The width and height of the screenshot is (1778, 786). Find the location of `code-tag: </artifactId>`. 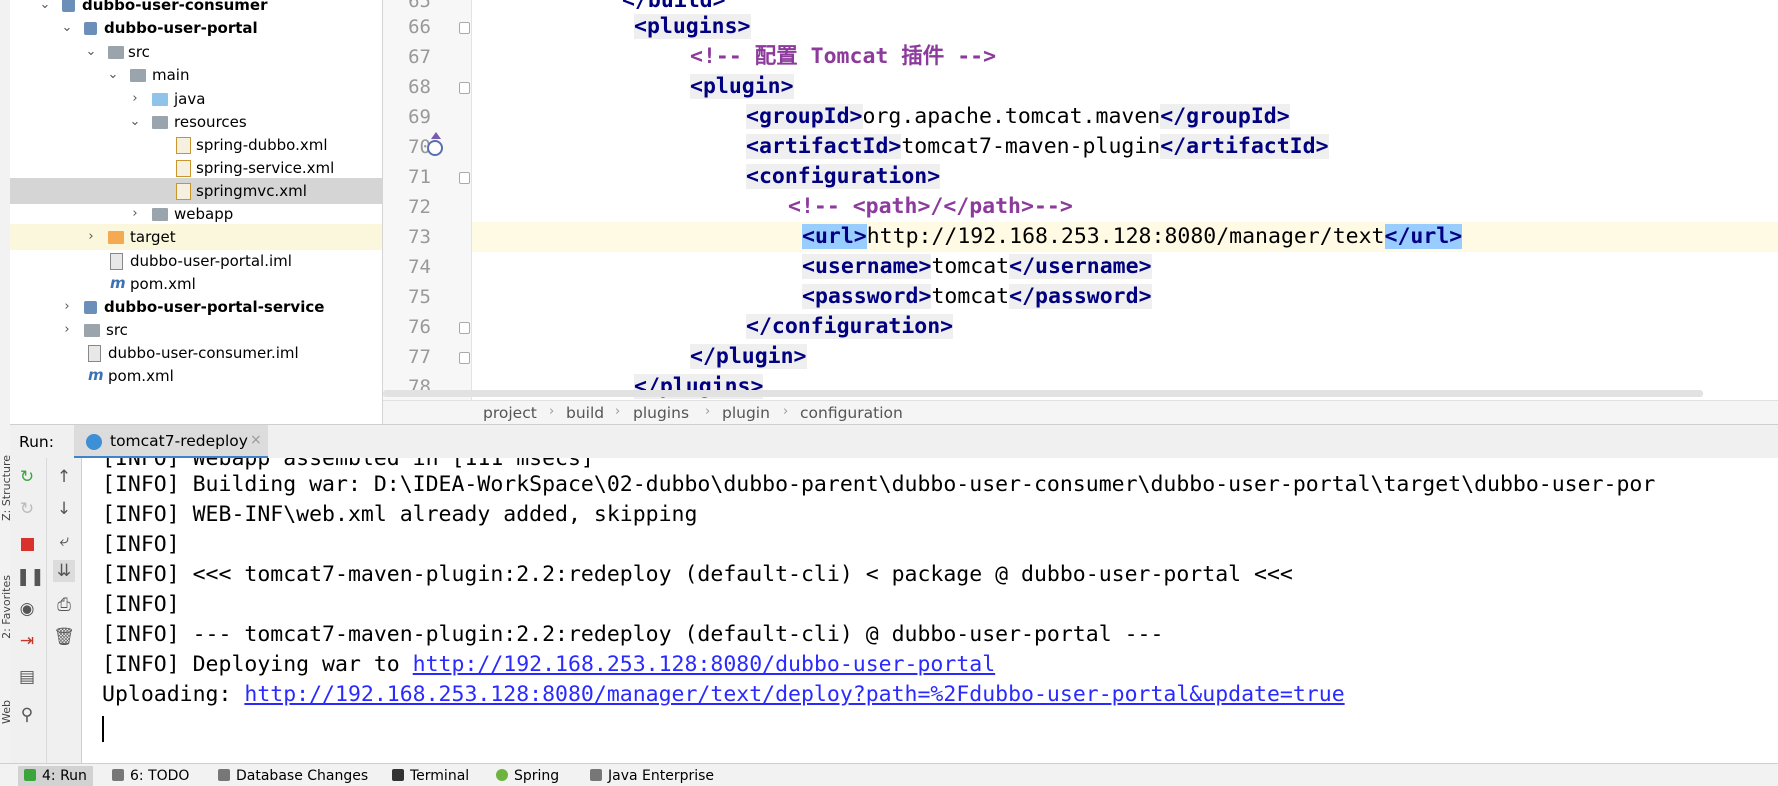

code-tag: </artifactId> is located at coordinates (1244, 146).